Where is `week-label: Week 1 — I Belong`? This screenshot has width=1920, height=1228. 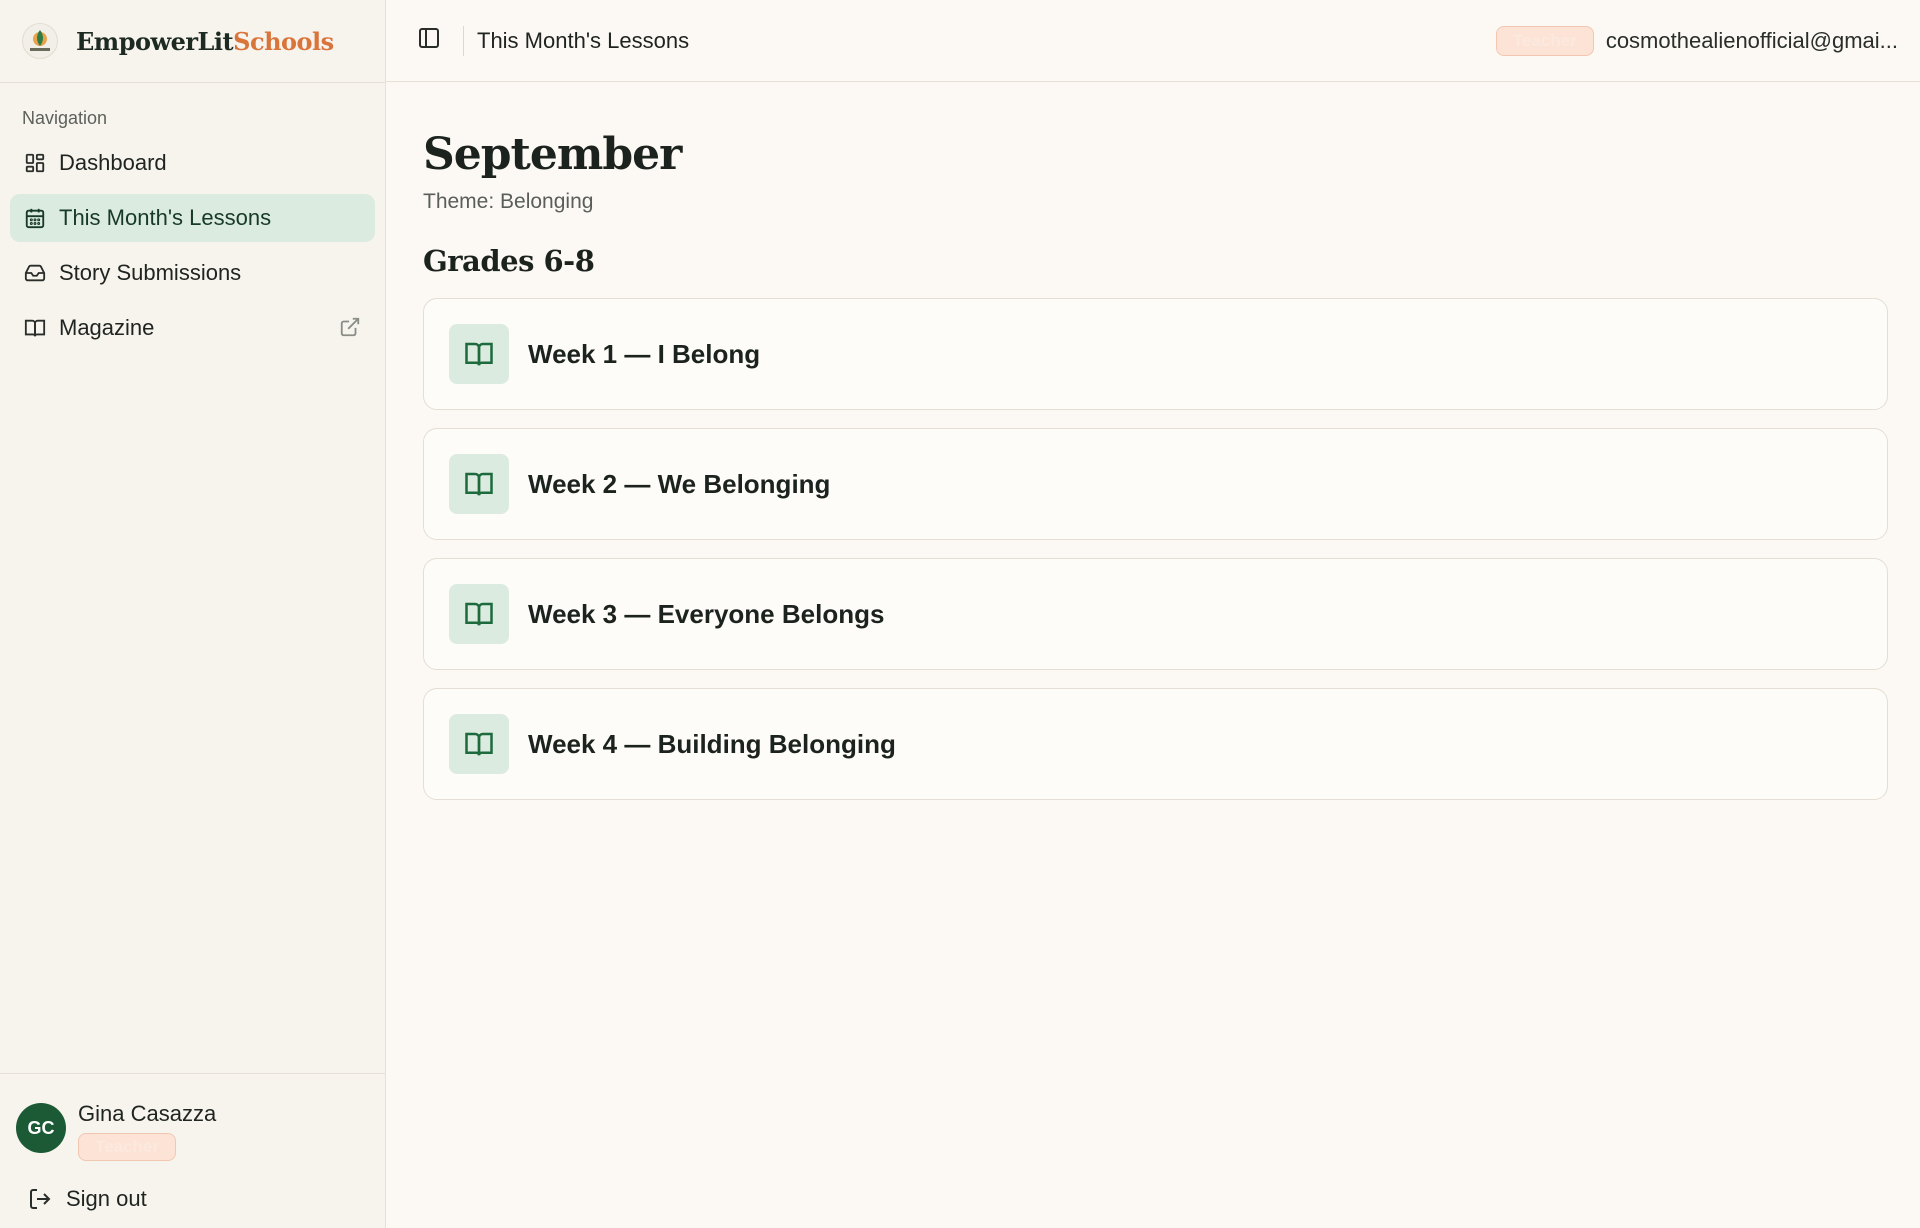
week-label: Week 1 — I Belong is located at coordinates (644, 353).